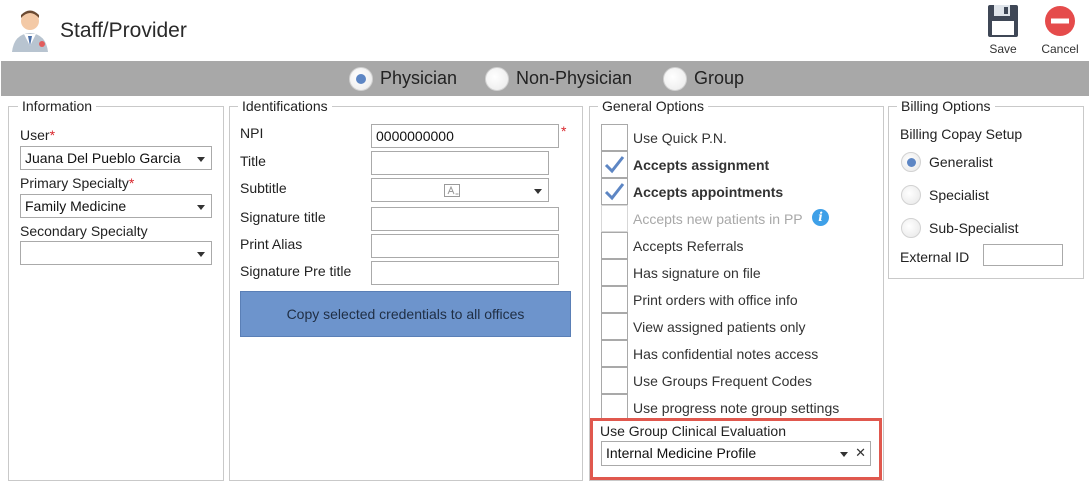 This screenshot has height=481, width=1090. What do you see at coordinates (701, 165) in the screenshot?
I see `accepts-assignment-label: Accepts assignment` at bounding box center [701, 165].